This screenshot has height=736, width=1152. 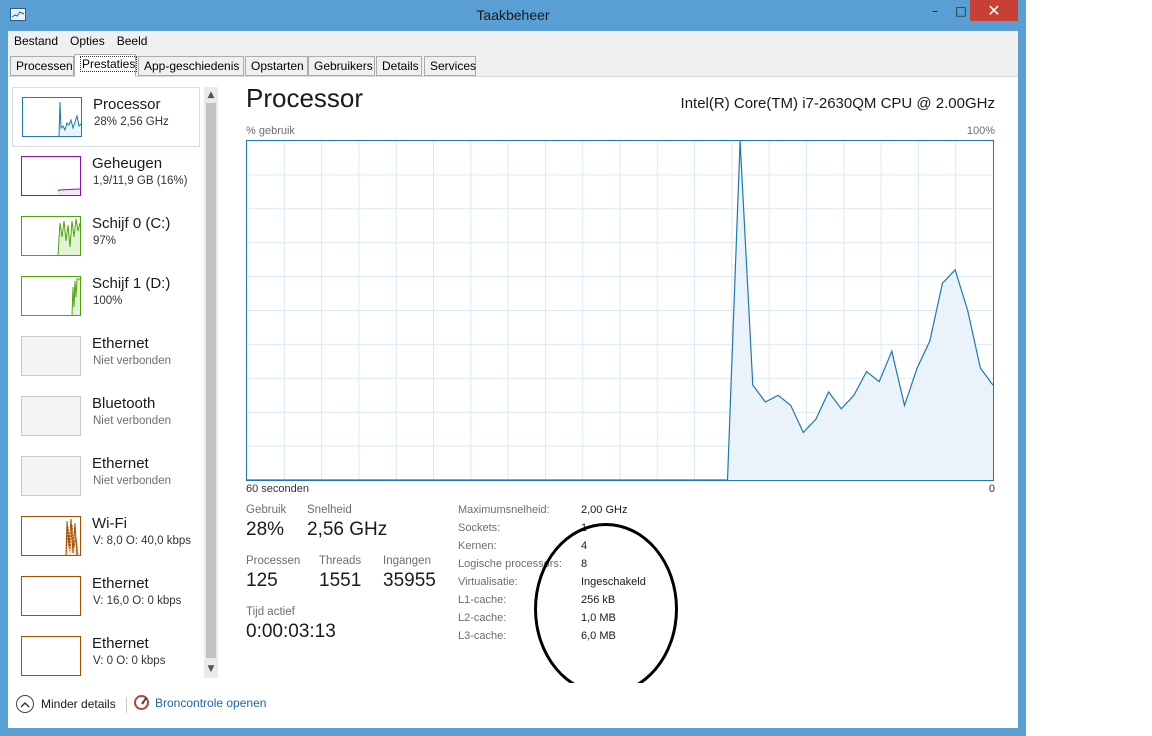 I want to click on handles-label: Ingangen, so click(x=407, y=561).